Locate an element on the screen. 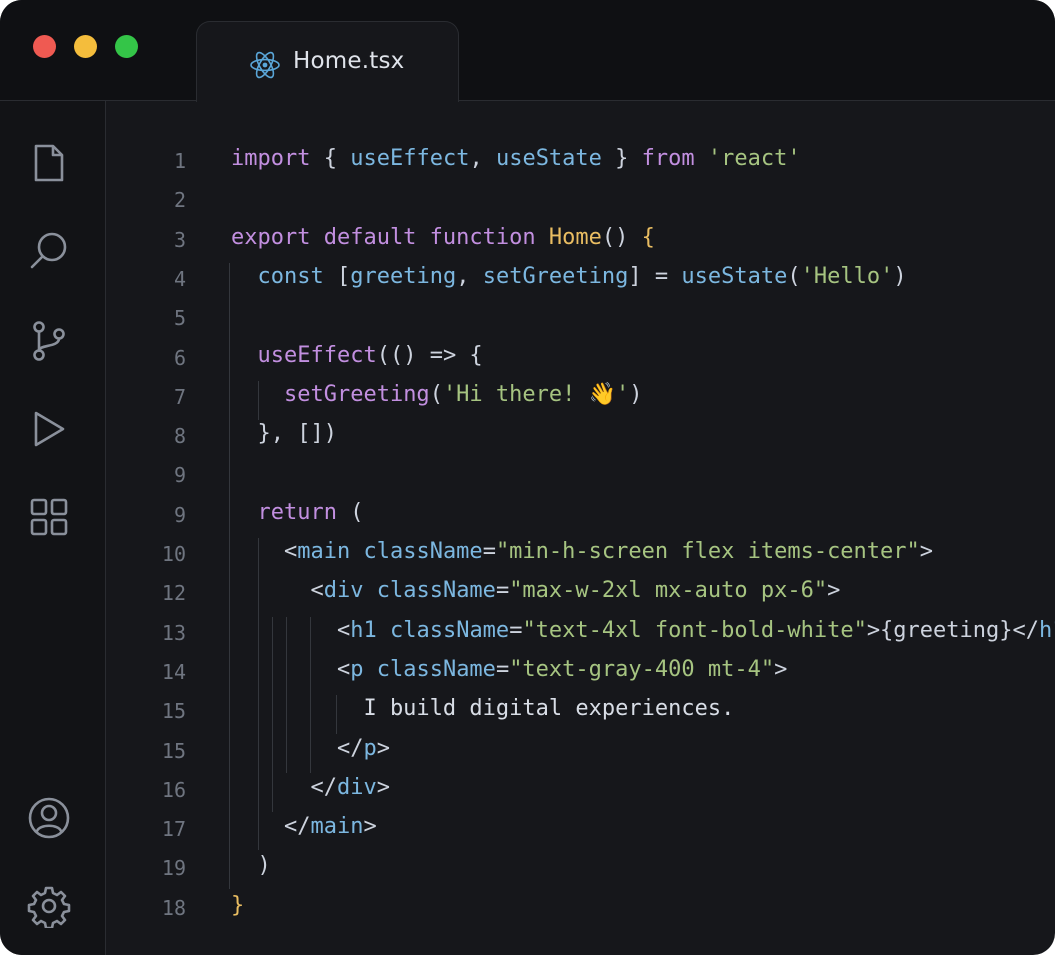  code-line: <p className="text-gray-400 mt-4"> is located at coordinates (509, 669).